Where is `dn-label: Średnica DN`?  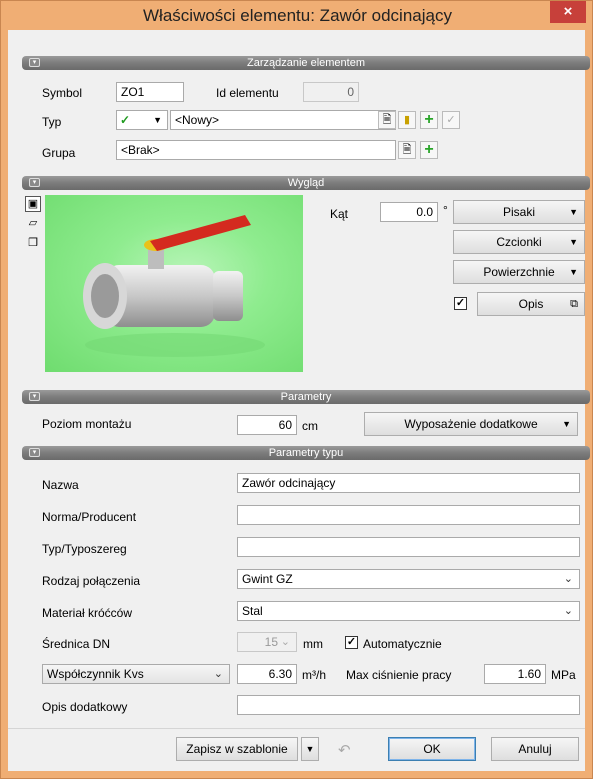
dn-label: Średnica DN is located at coordinates (76, 644).